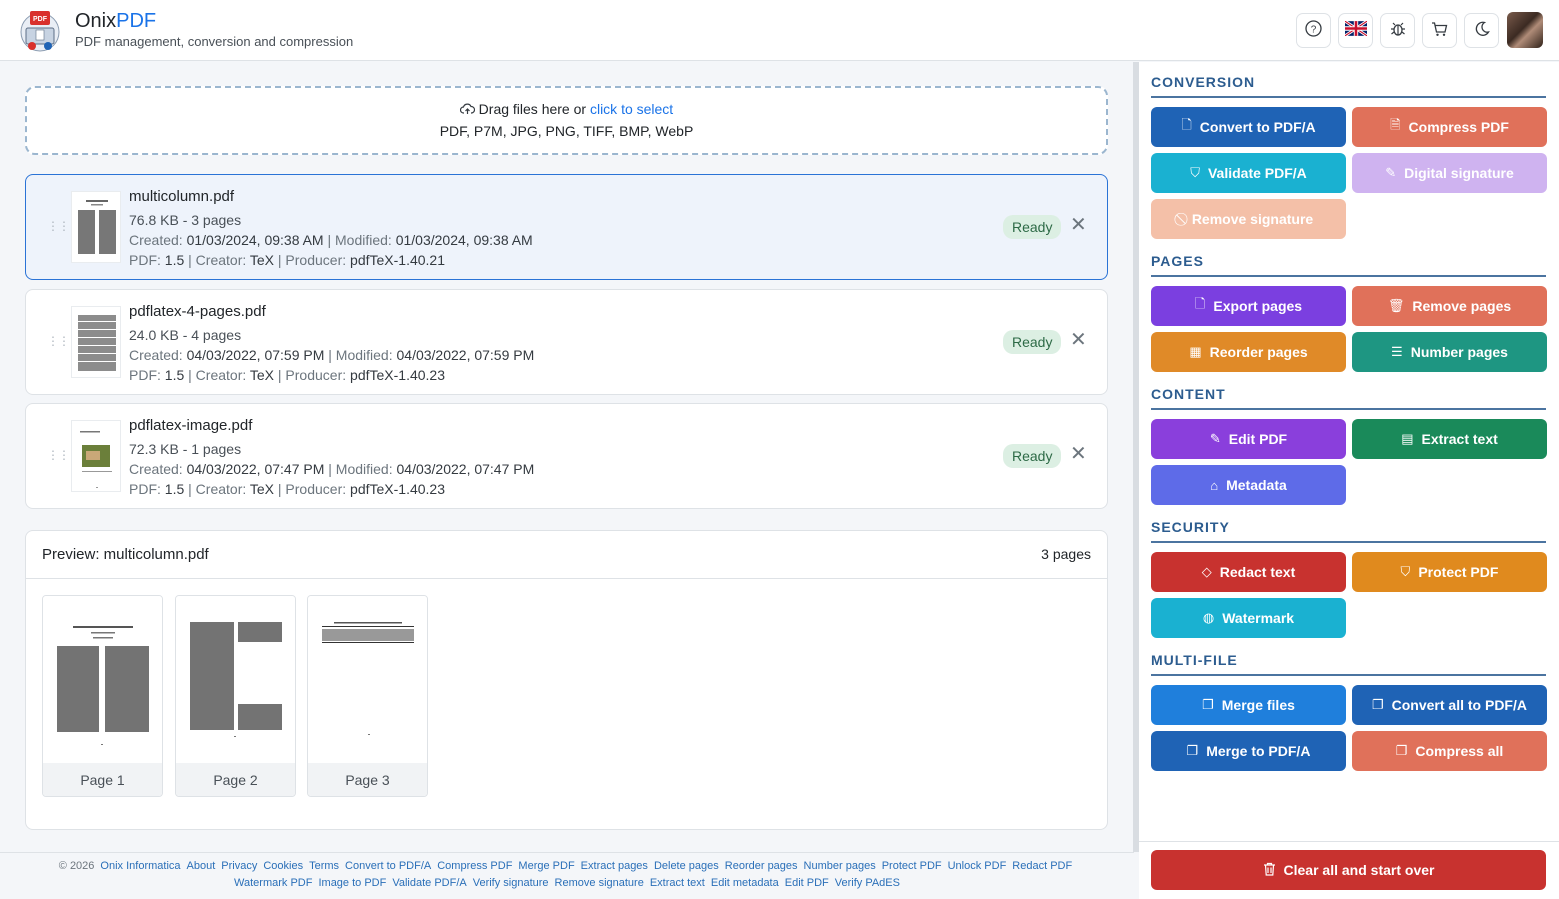 The image size is (1559, 899). Describe the element at coordinates (566, 555) in the screenshot. I see `preview-header: Preview: multicolumn.pdf 3 pages` at that location.